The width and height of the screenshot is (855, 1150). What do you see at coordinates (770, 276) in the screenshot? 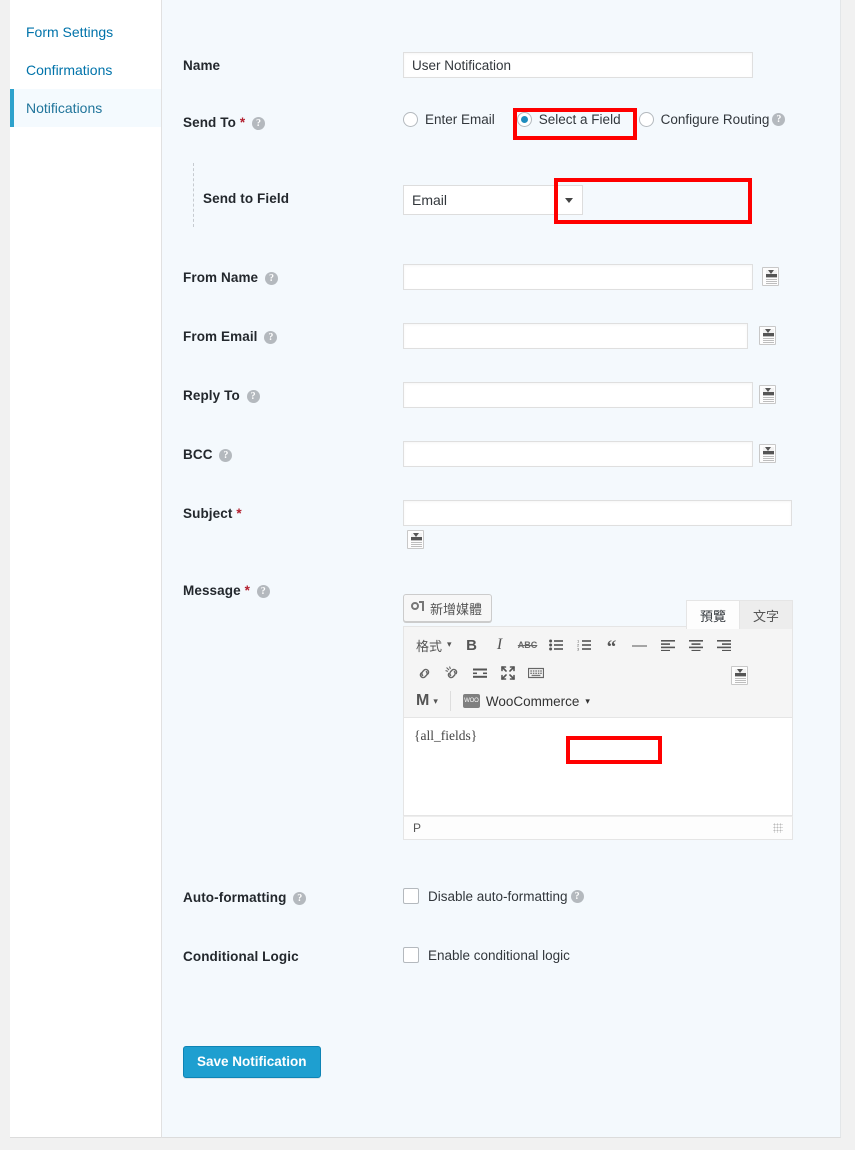
I see `merge-tag-icon-from-name` at bounding box center [770, 276].